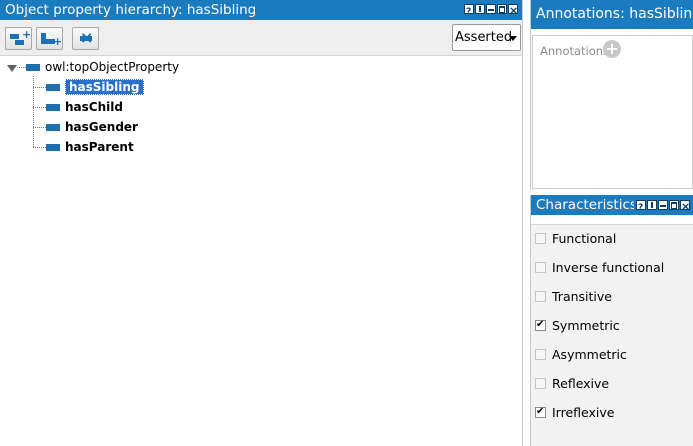 Image resolution: width=693 pixels, height=446 pixels. I want to click on cross-icon: ×, so click(87, 37).